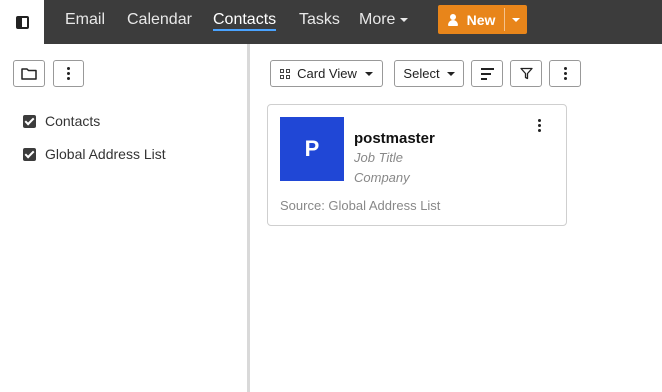  I want to click on filter-button, so click(526, 73).